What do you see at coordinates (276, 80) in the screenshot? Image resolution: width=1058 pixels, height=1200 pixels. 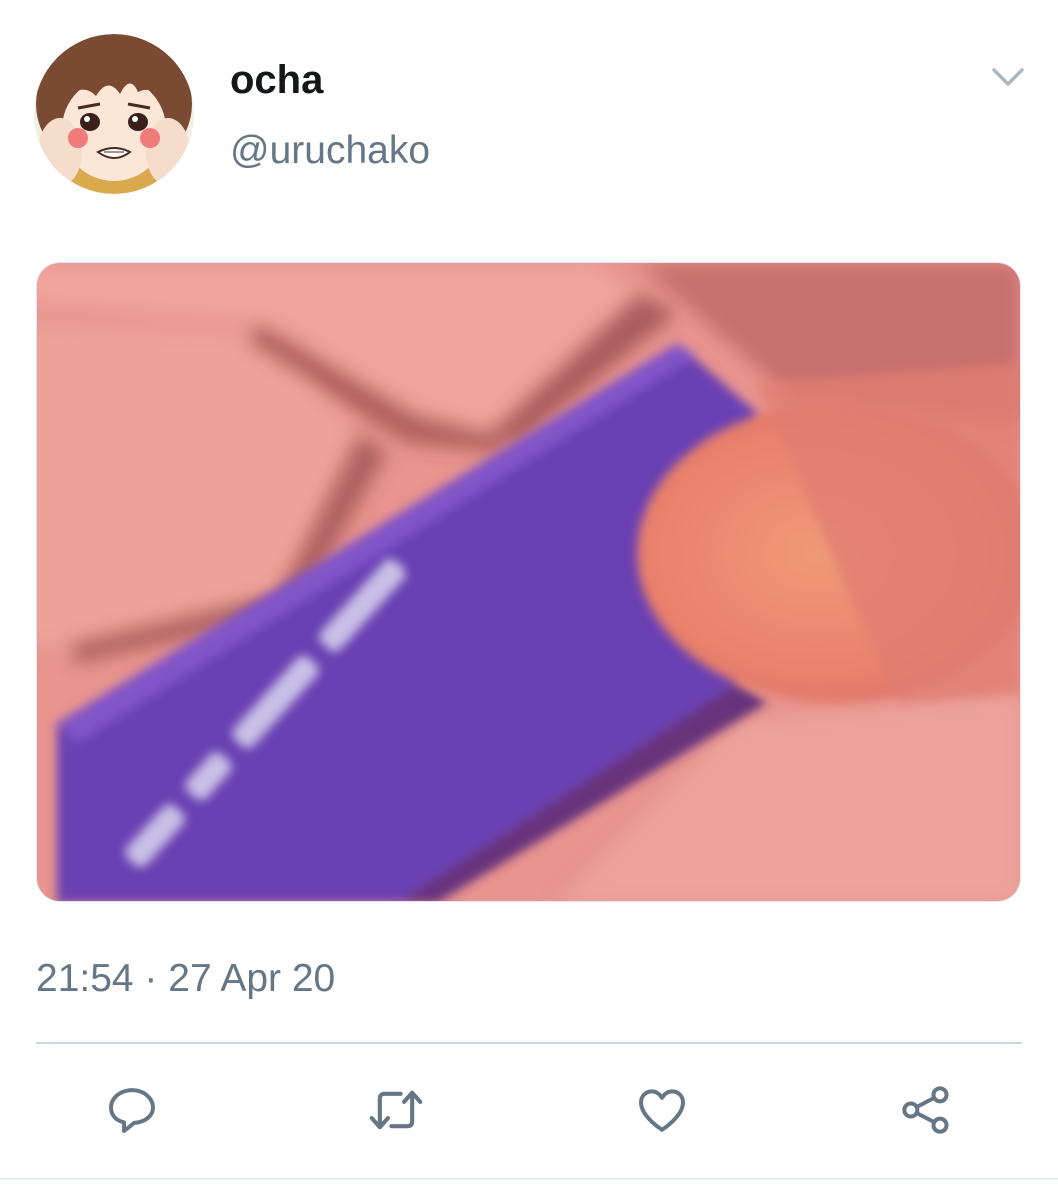 I see `display-name: ocha` at bounding box center [276, 80].